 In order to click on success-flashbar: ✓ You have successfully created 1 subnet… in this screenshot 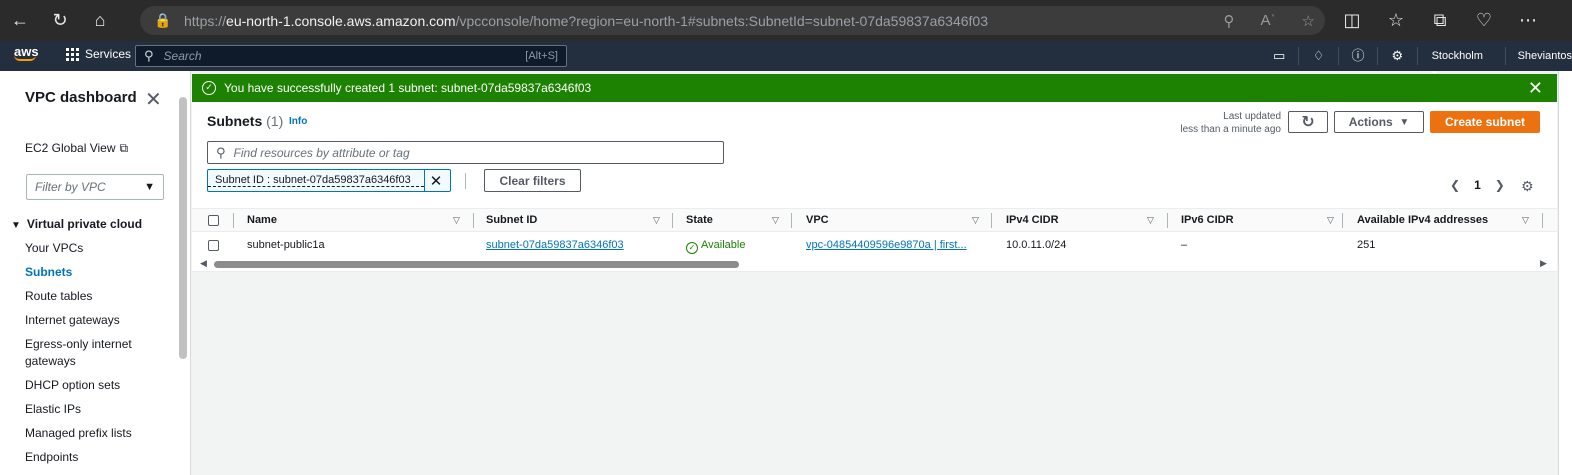, I will do `click(874, 88)`.